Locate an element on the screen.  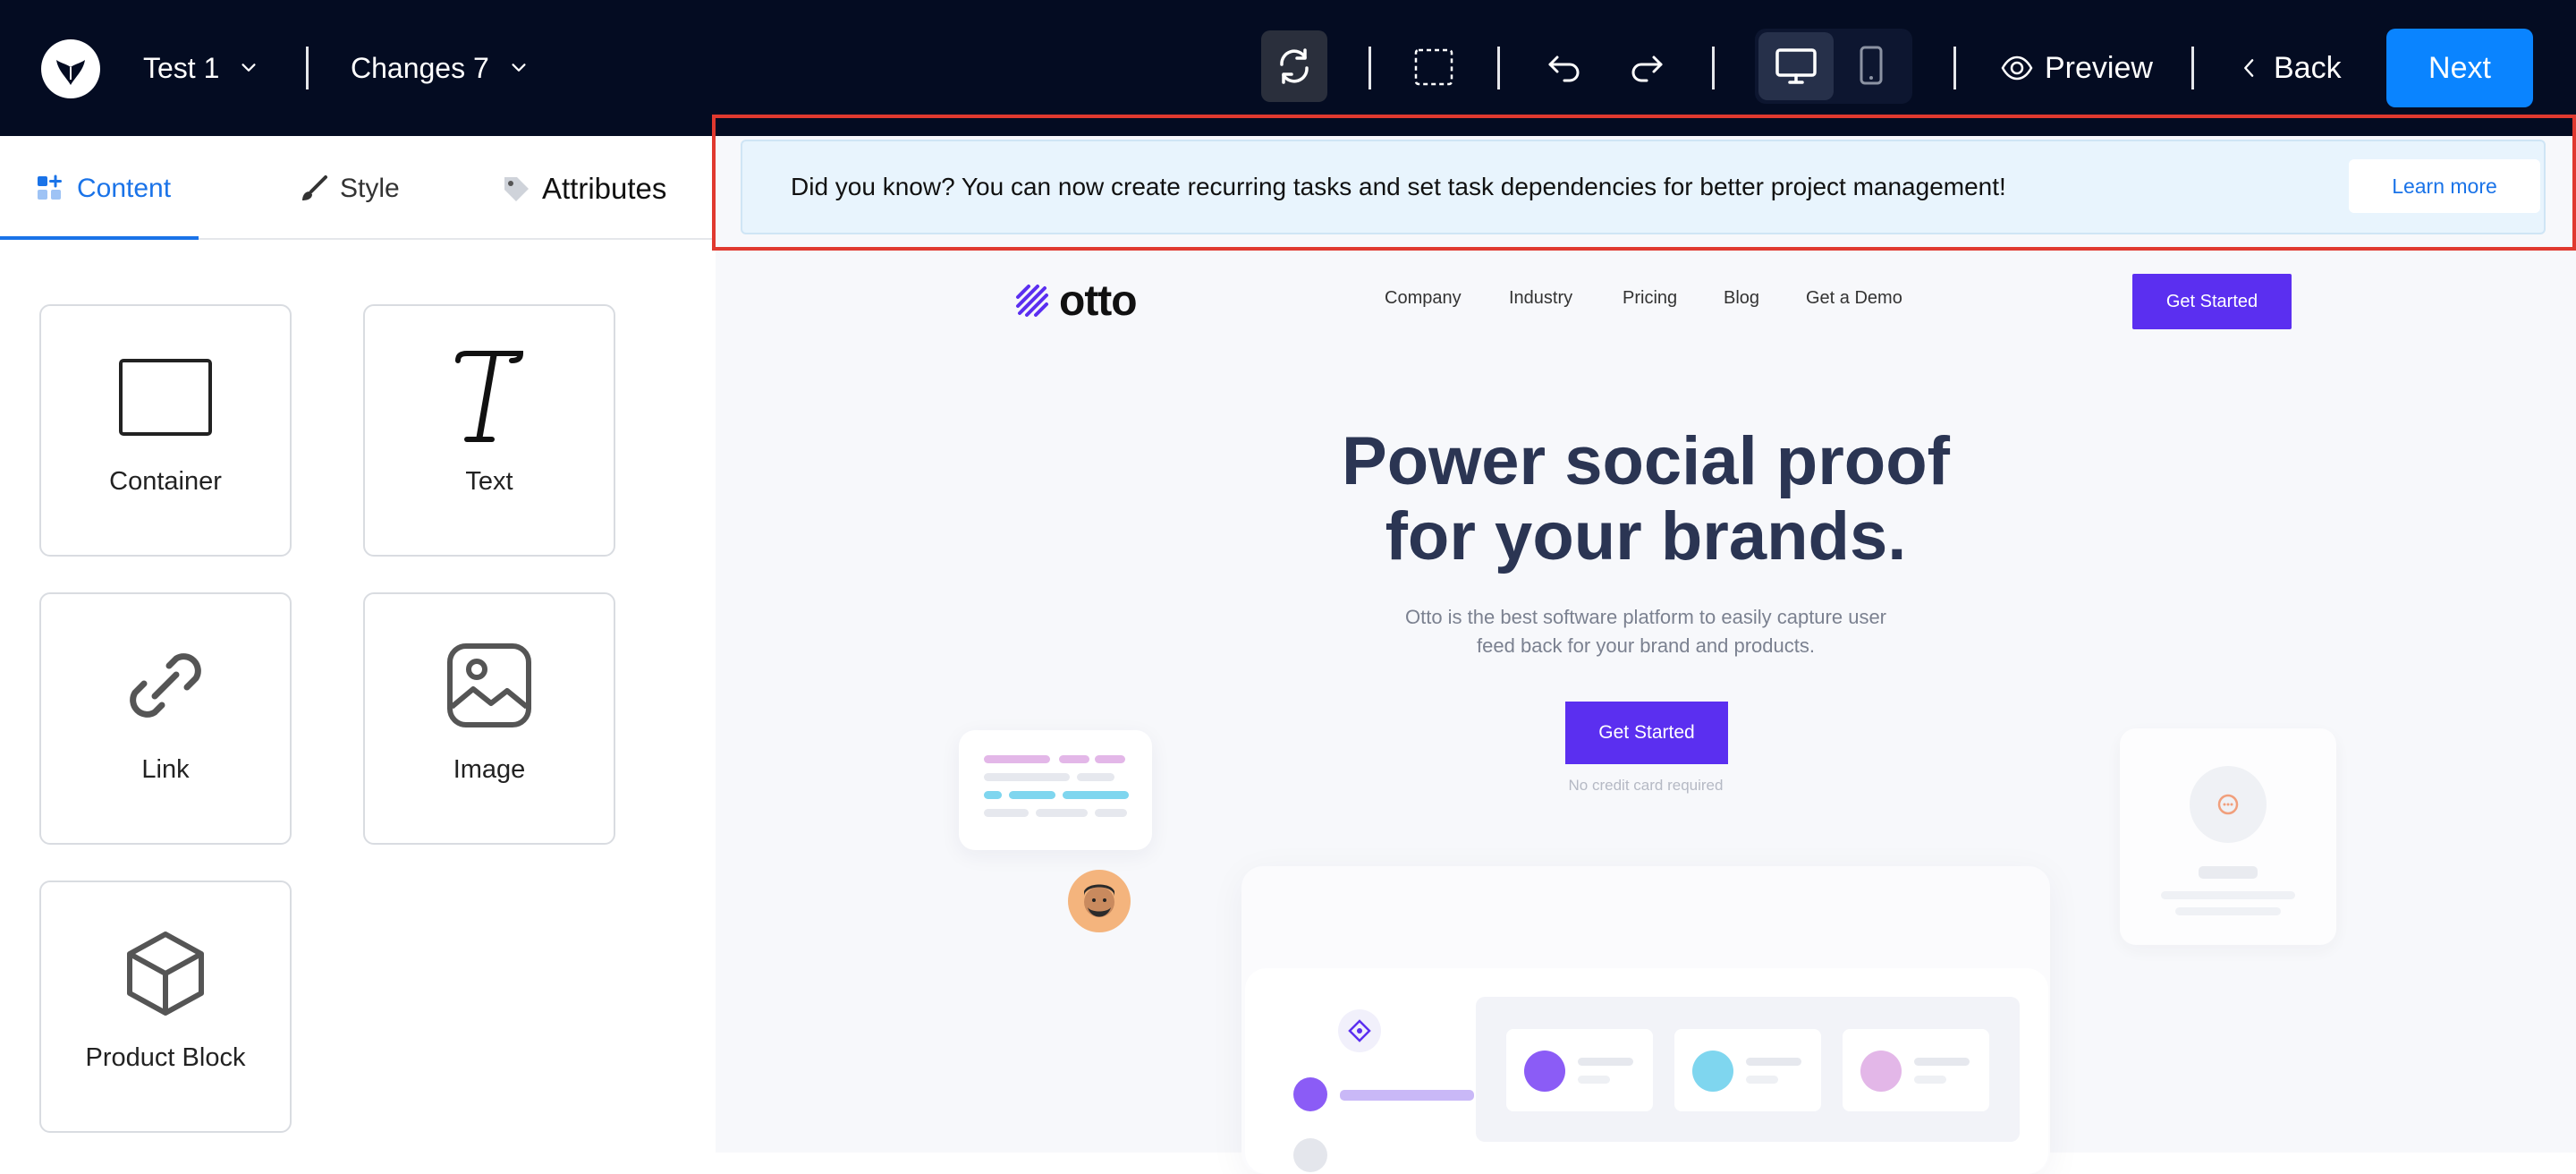
redo-icon is located at coordinates (1647, 68).